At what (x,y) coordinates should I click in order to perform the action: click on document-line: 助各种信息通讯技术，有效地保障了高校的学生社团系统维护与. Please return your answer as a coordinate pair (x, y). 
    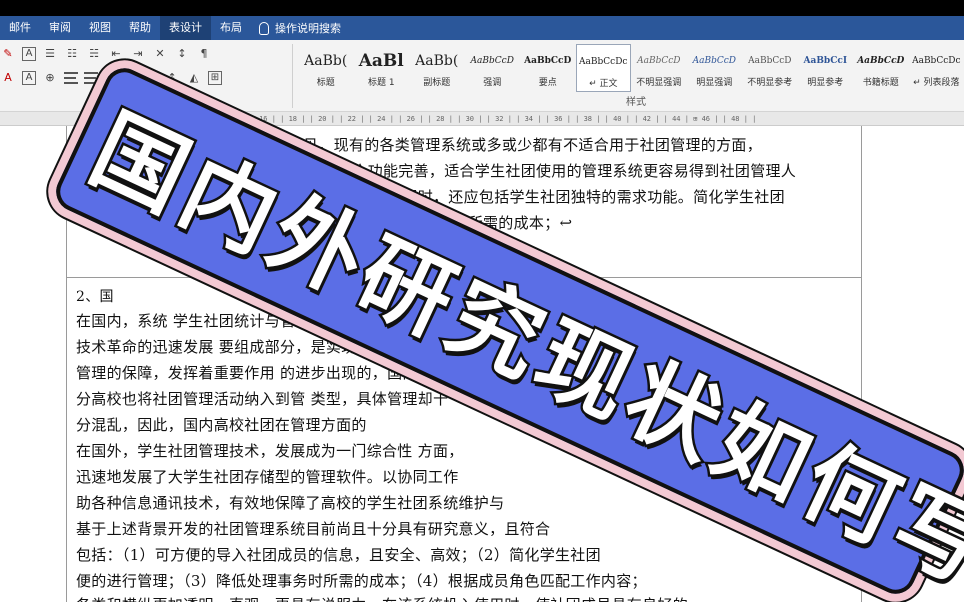
    Looking at the image, I should click on (290, 503).